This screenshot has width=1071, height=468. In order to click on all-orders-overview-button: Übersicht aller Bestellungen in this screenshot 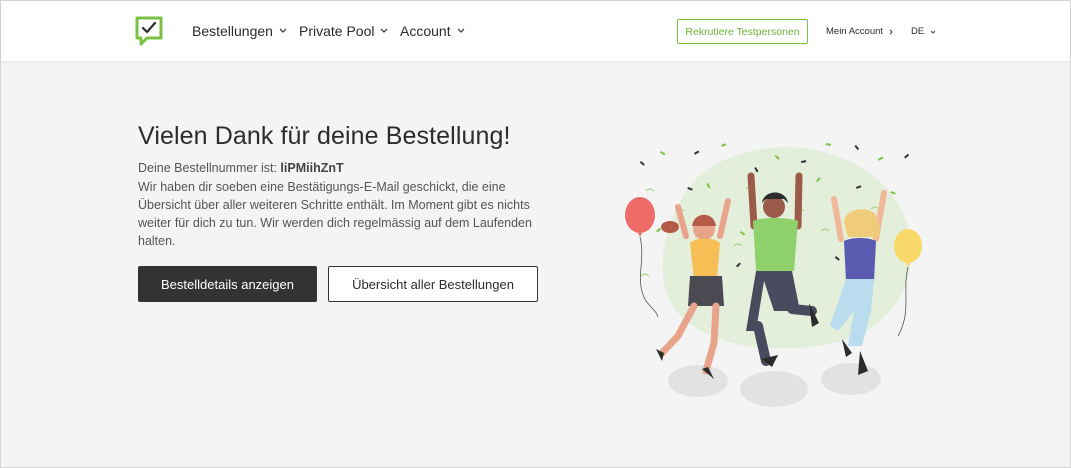, I will do `click(433, 284)`.